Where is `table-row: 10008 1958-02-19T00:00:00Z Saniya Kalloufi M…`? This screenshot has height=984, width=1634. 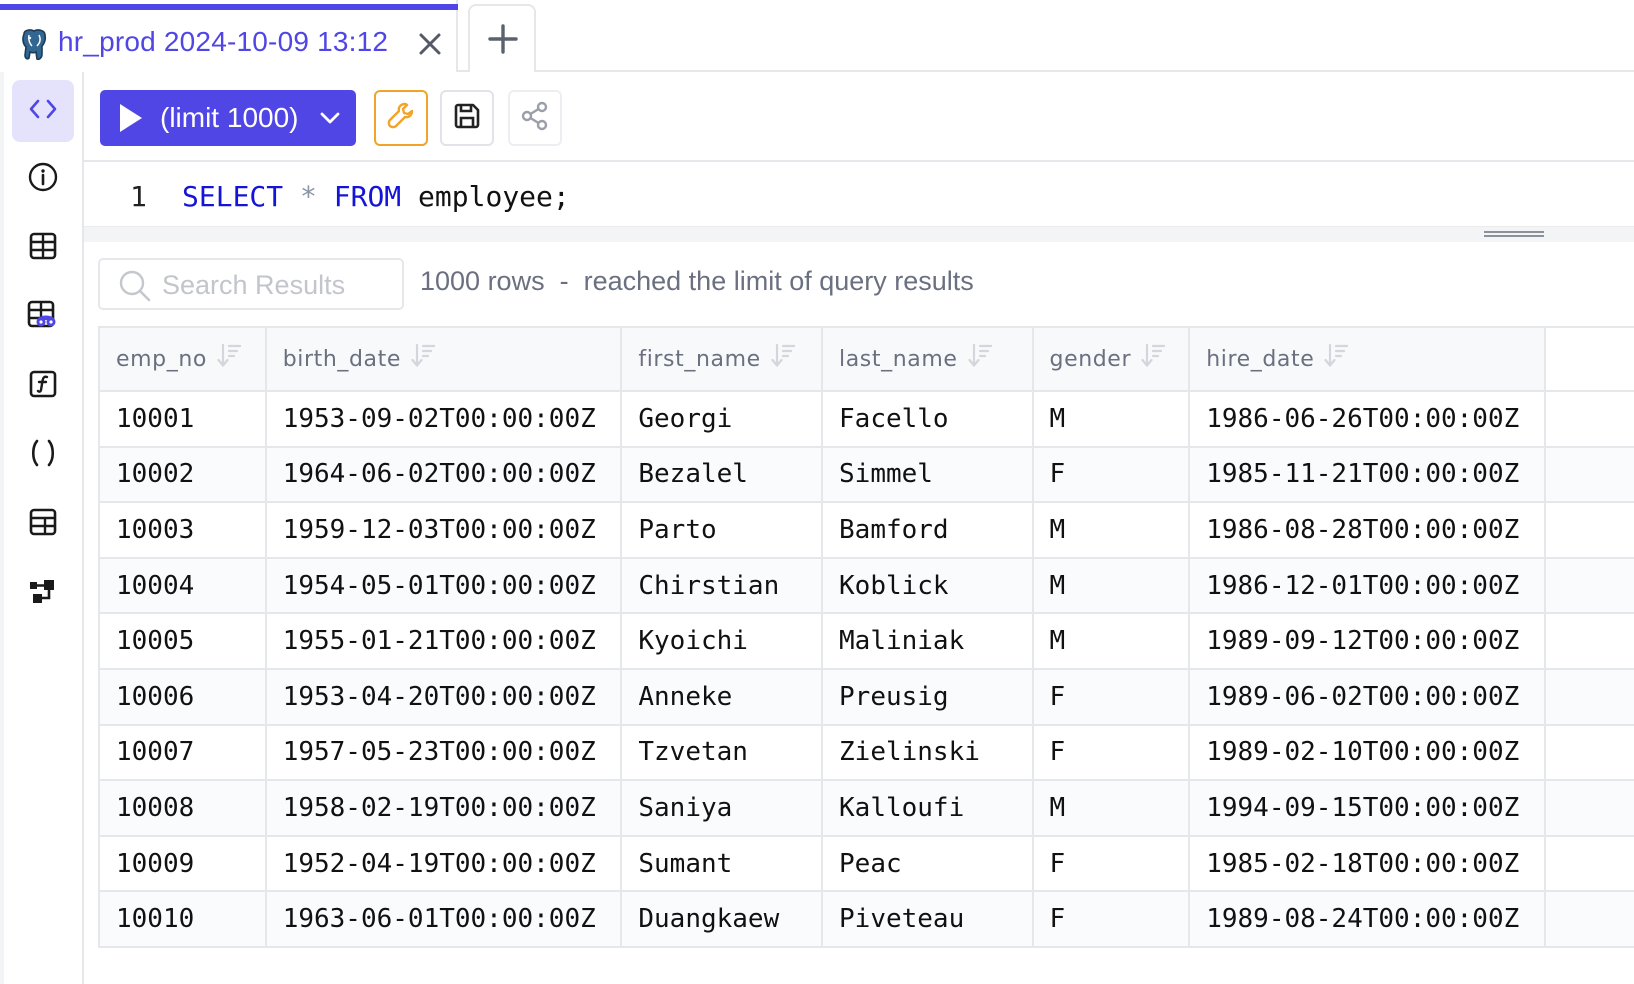 table-row: 10008 1958-02-19T00:00:00Z Saniya Kalloufi M… is located at coordinates (866, 808).